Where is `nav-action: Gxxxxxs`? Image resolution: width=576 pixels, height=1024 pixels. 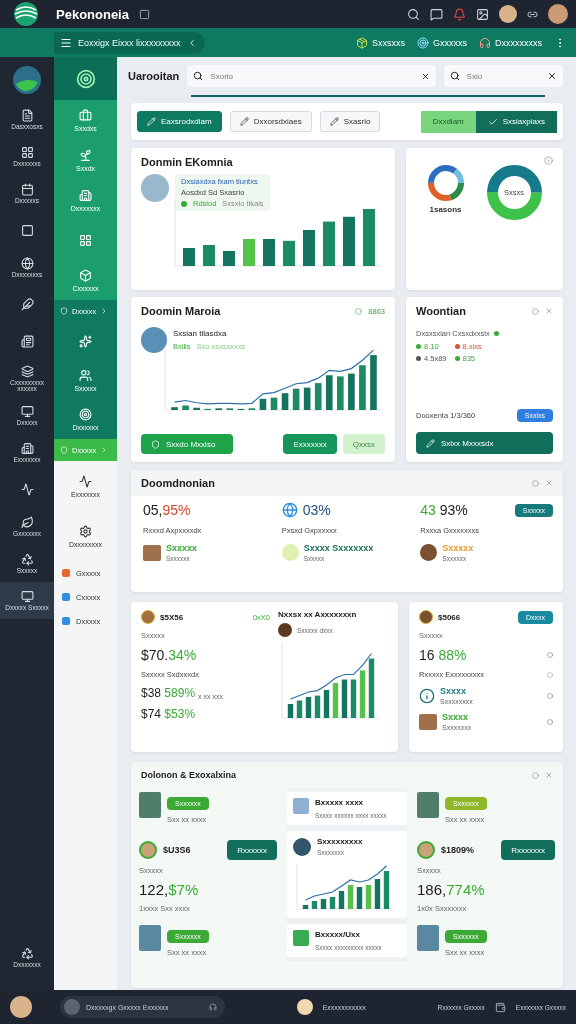 nav-action: Gxxxxxs is located at coordinates (442, 42).